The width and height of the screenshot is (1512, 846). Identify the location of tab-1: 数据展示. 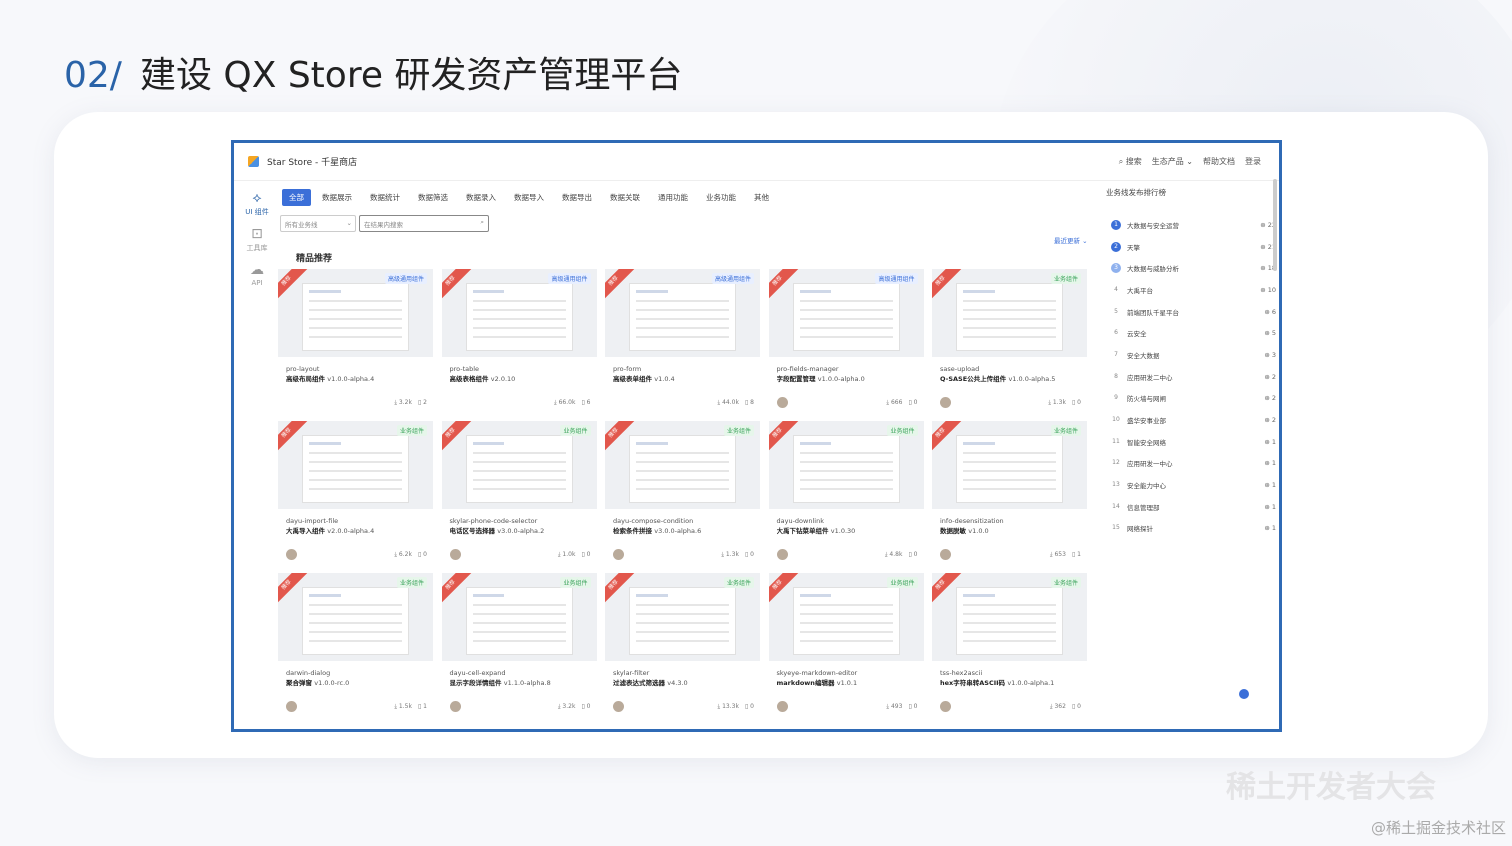
(337, 197).